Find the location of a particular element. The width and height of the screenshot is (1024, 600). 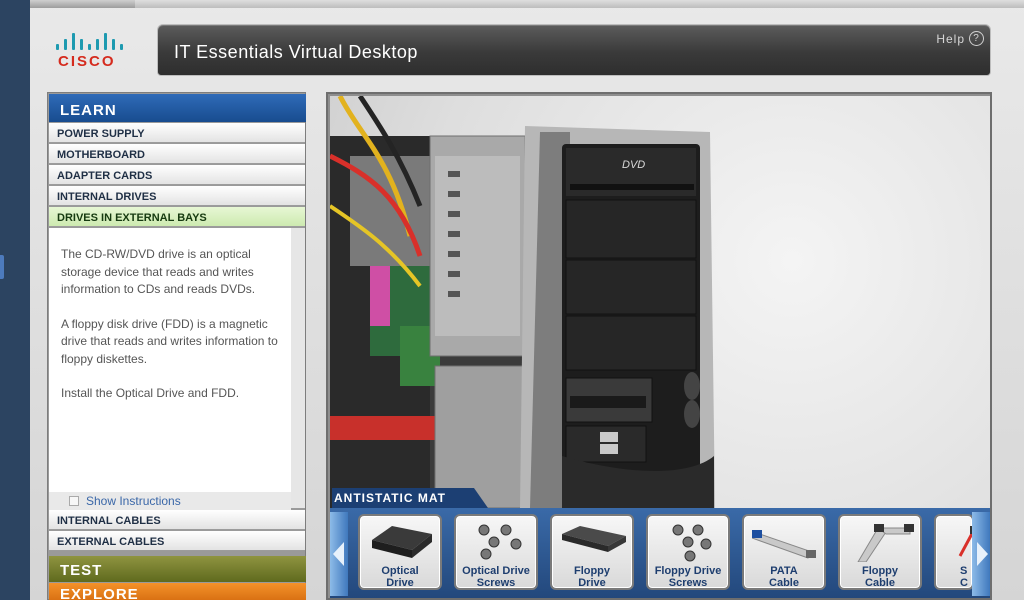

test-header: TEST is located at coordinates (177, 569).